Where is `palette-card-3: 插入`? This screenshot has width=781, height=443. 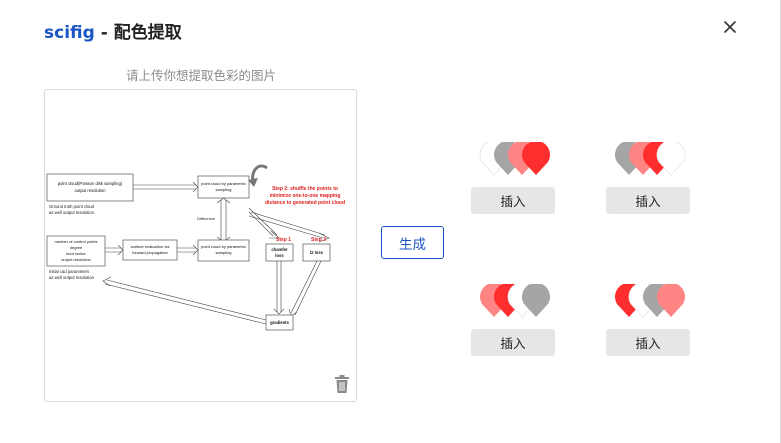
palette-card-3: 插入 is located at coordinates (514, 320).